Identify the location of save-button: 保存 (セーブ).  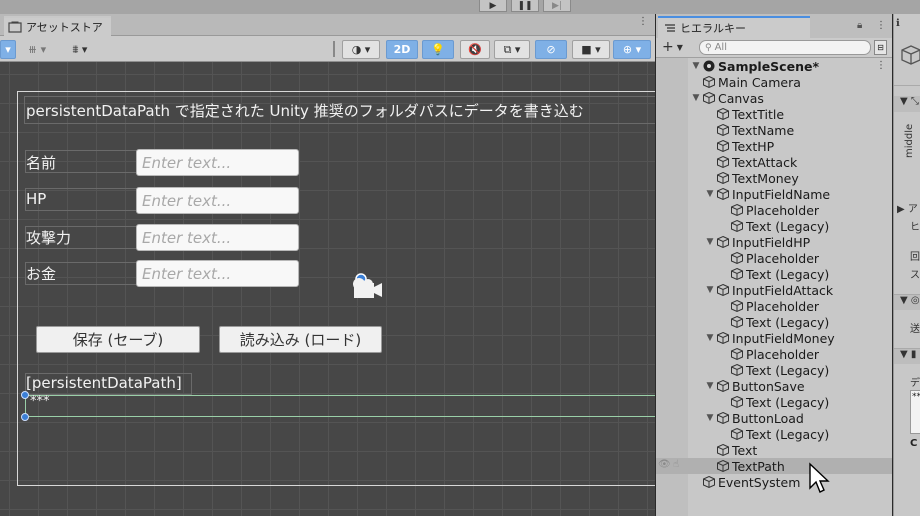
(118, 339).